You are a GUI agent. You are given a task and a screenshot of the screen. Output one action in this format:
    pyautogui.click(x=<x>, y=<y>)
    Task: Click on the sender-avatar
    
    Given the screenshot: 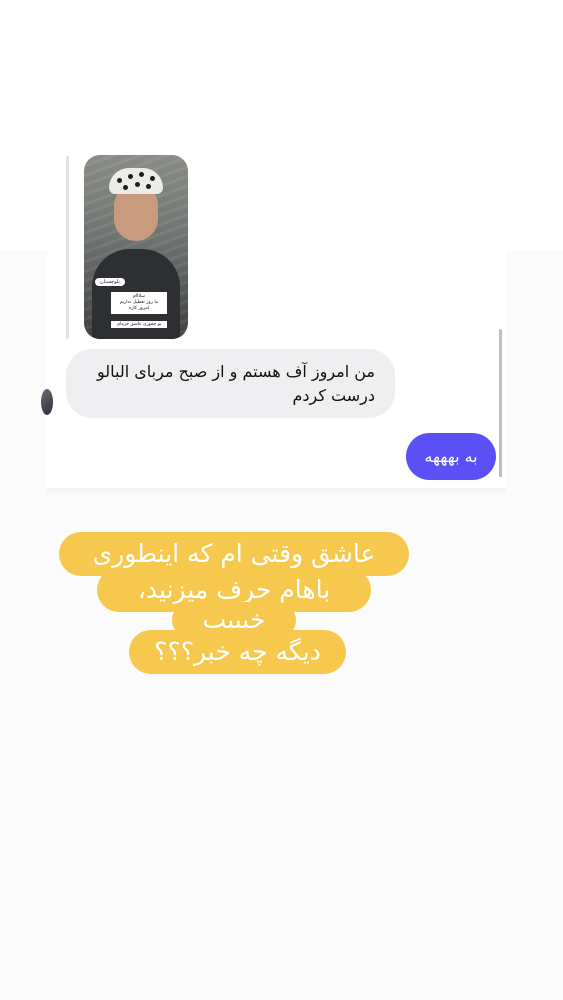 What is the action you would take?
    pyautogui.click(x=47, y=402)
    